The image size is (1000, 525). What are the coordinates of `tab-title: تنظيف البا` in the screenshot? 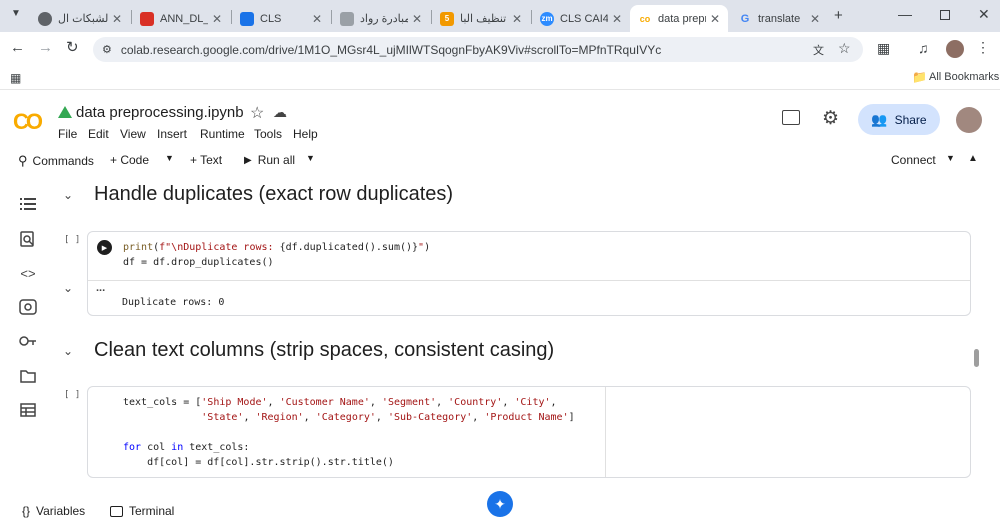 It's located at (483, 19).